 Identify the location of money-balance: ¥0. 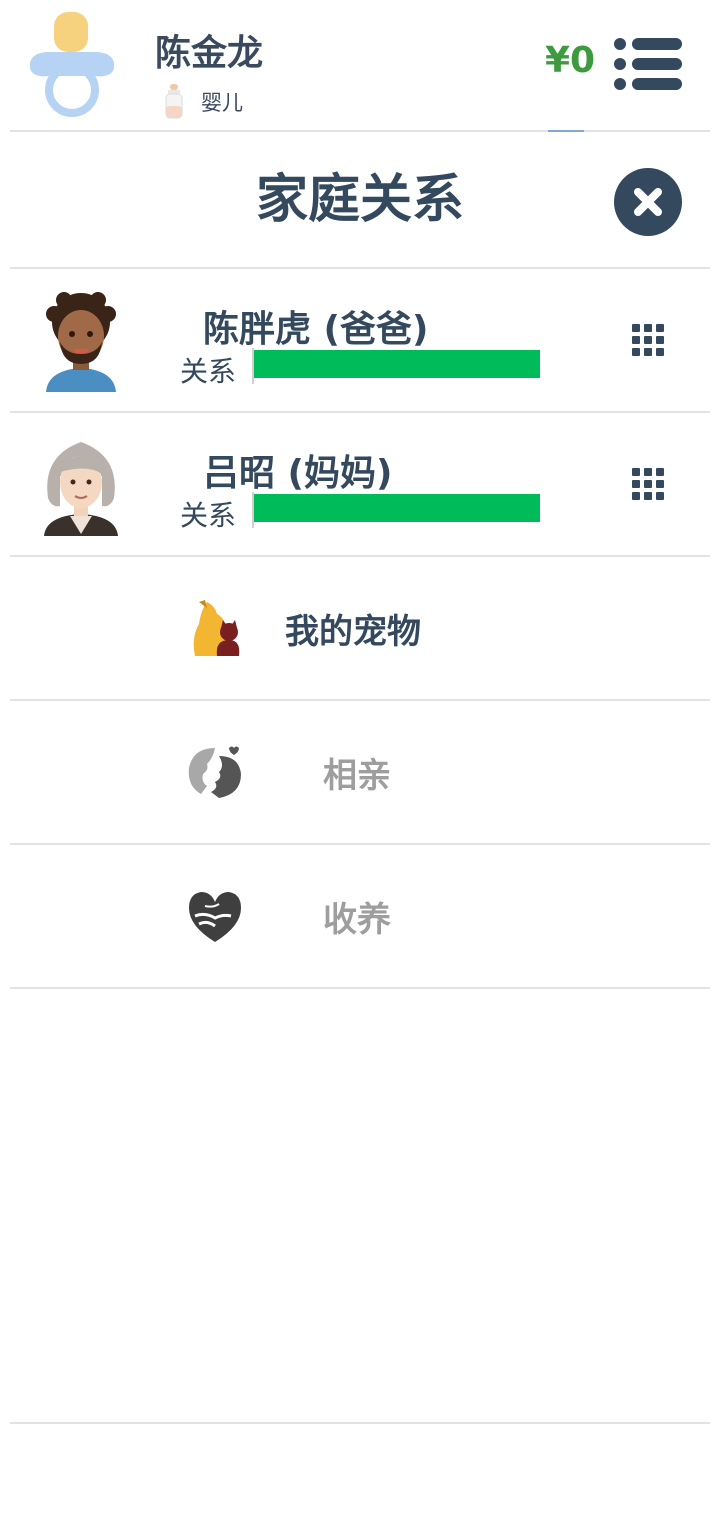
(570, 60).